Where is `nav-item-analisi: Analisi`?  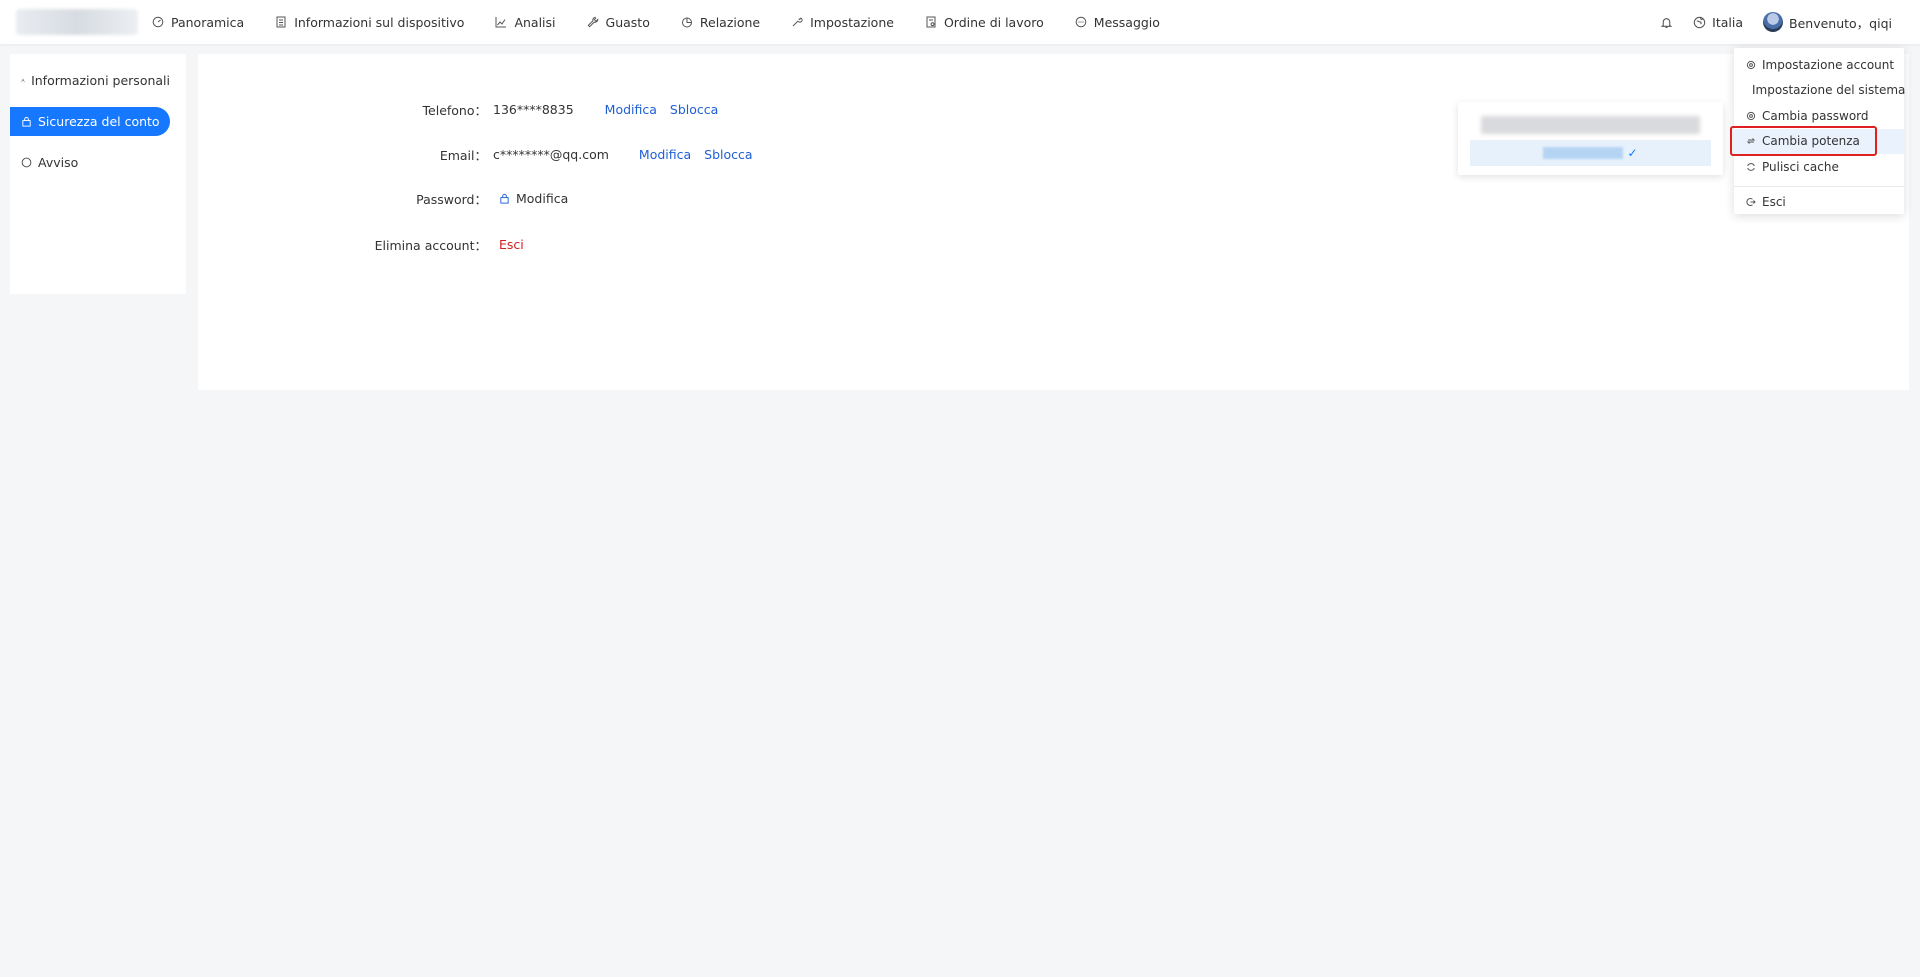 nav-item-analisi: Analisi is located at coordinates (525, 22).